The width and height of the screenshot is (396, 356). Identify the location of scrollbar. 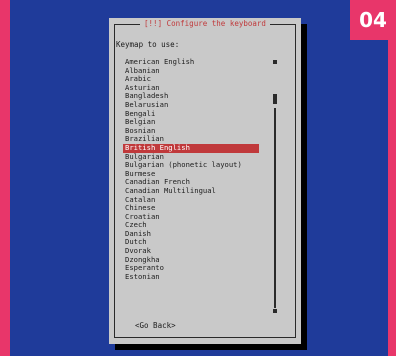
(275, 186).